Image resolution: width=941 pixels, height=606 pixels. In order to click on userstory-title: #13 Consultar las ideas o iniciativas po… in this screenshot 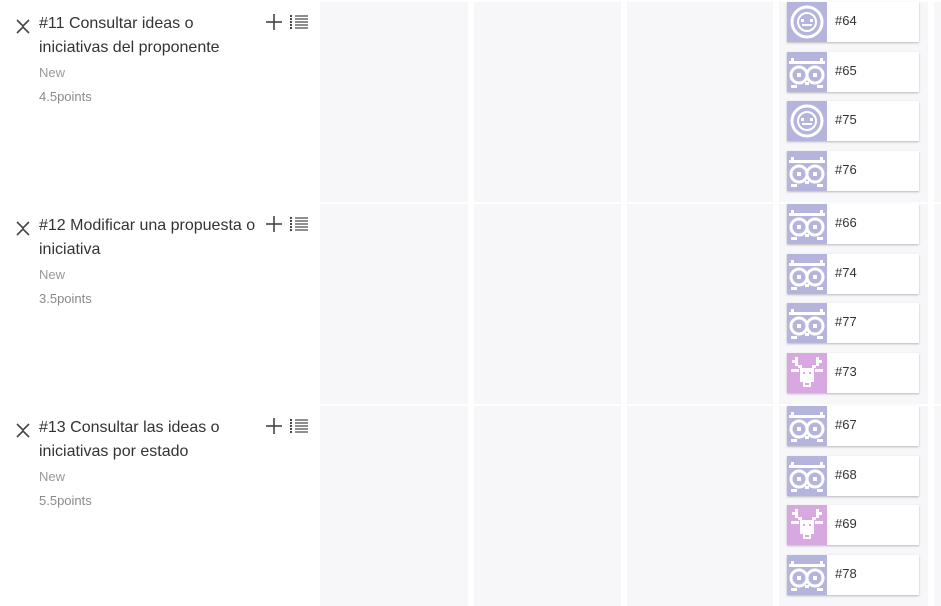, I will do `click(151, 440)`.